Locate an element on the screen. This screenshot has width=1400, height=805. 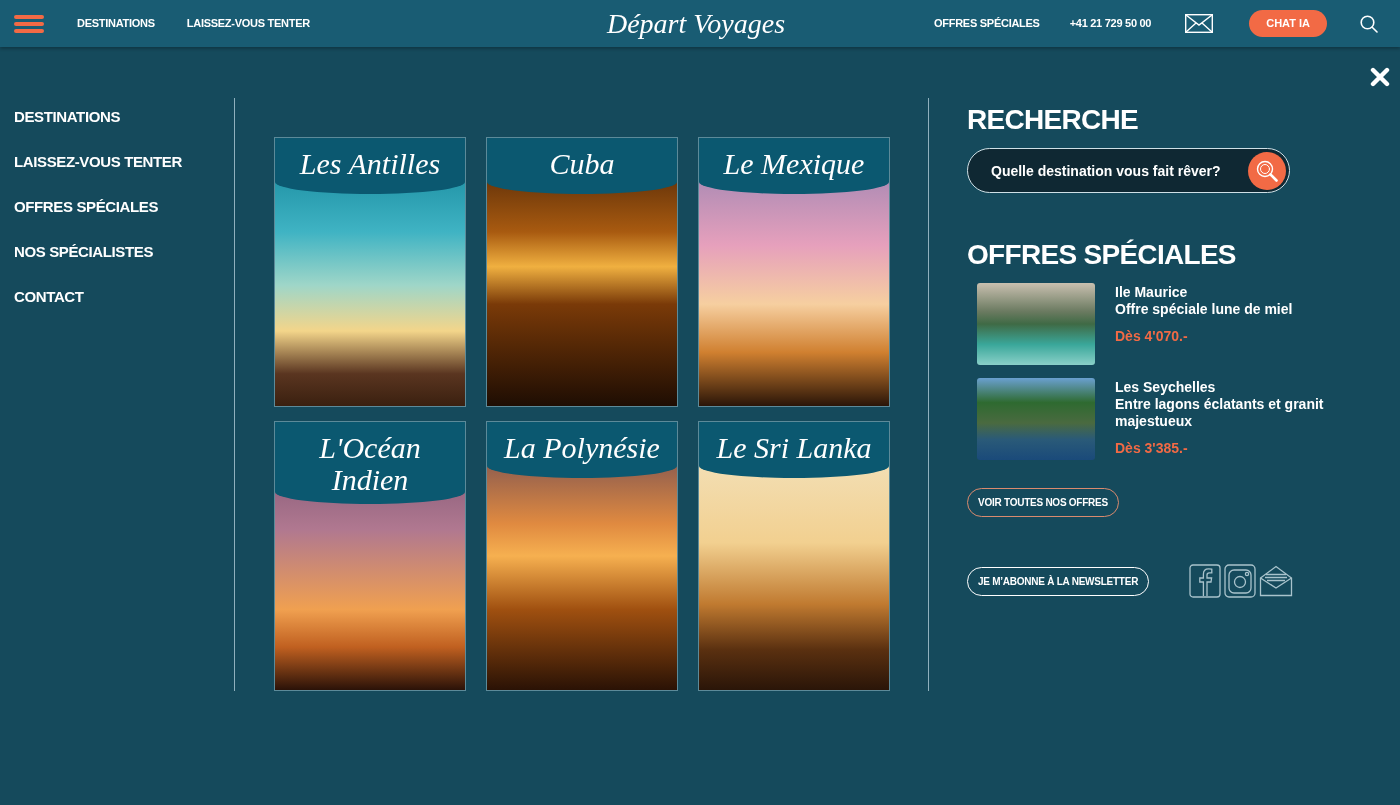
site-logo: Départ Voyages is located at coordinates (696, 23).